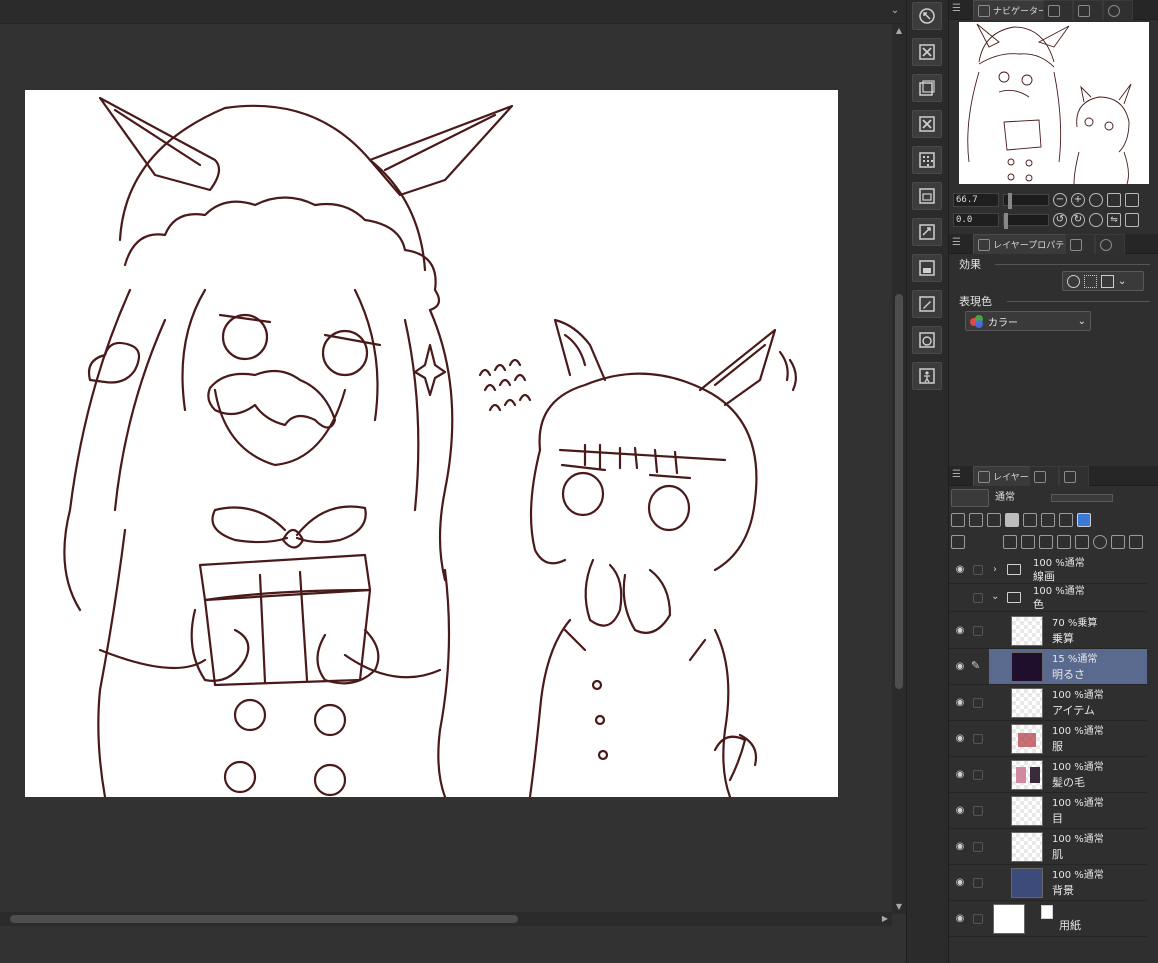 The height and width of the screenshot is (963, 1158). What do you see at coordinates (1096, 200) in the screenshot?
I see `actual-size-icon` at bounding box center [1096, 200].